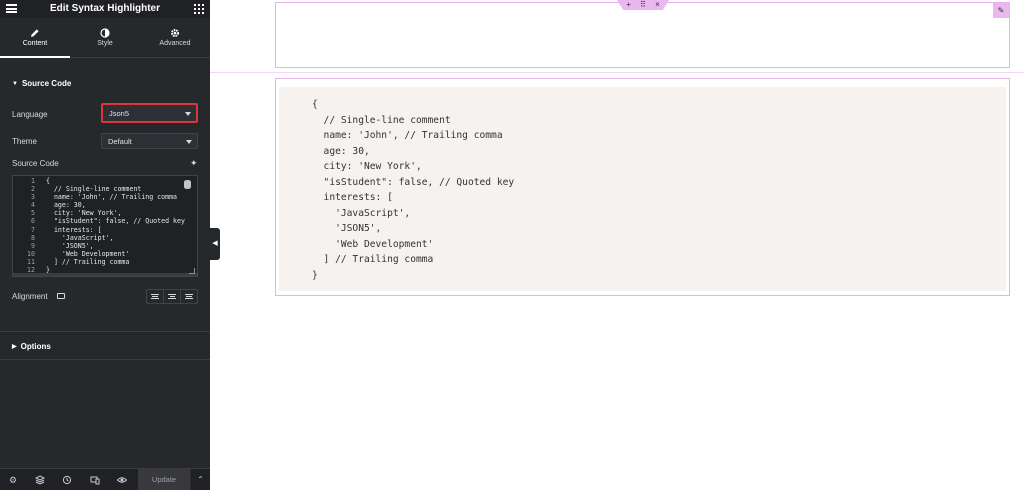 The height and width of the screenshot is (490, 1024). I want to click on empty-section, so click(642, 35).